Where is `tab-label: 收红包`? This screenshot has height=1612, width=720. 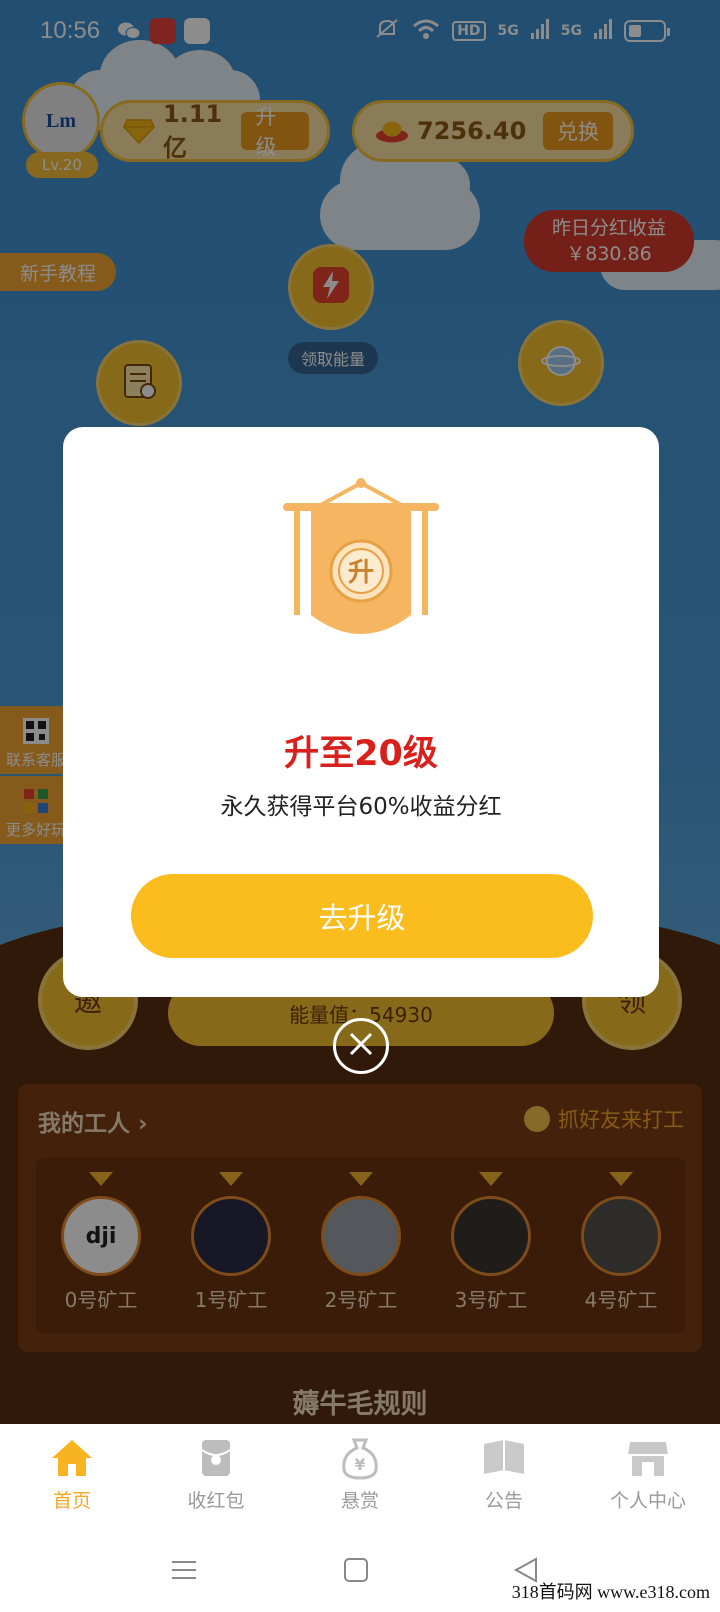
tab-label: 收红包 is located at coordinates (216, 1501).